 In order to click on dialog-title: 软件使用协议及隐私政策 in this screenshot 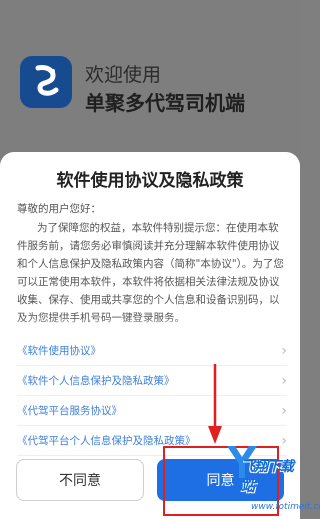, I will do `click(150, 181)`.